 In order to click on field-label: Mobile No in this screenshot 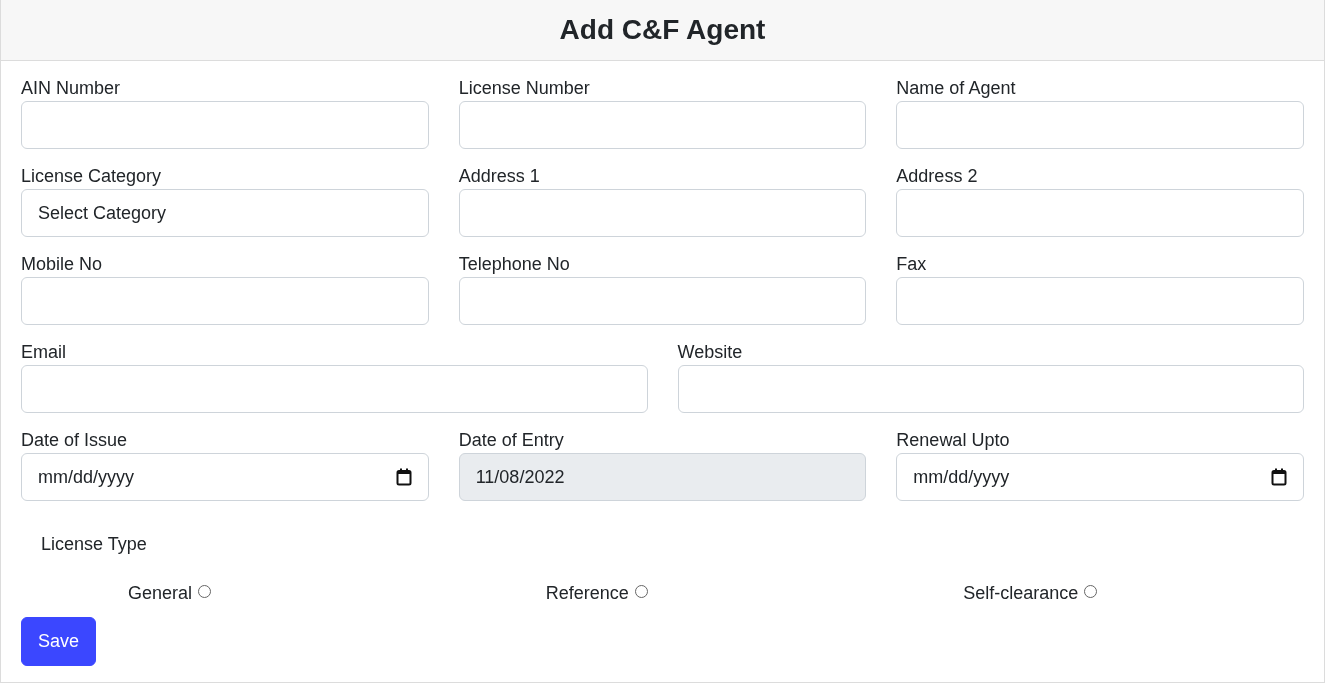, I will do `click(62, 264)`.